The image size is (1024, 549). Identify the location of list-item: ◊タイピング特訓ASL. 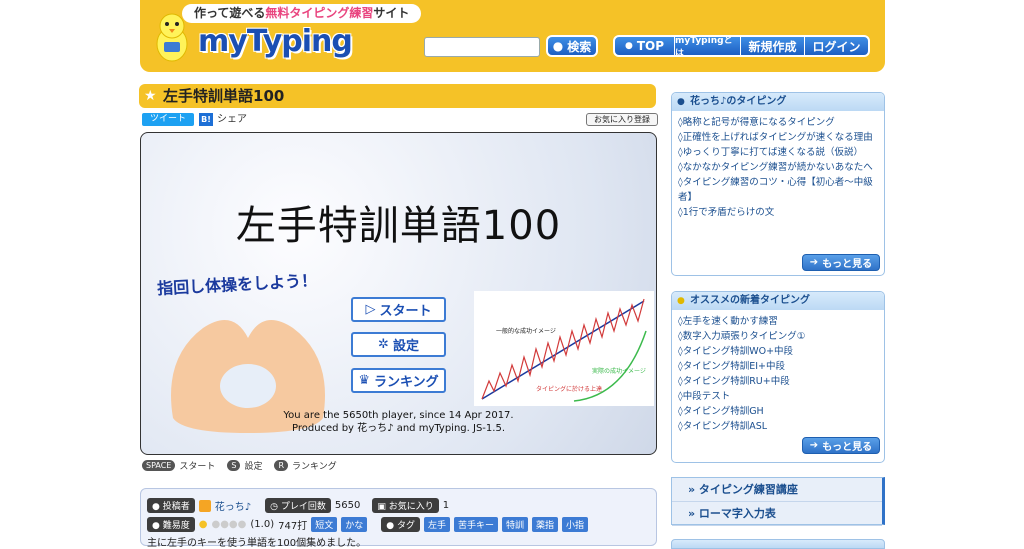
(778, 426).